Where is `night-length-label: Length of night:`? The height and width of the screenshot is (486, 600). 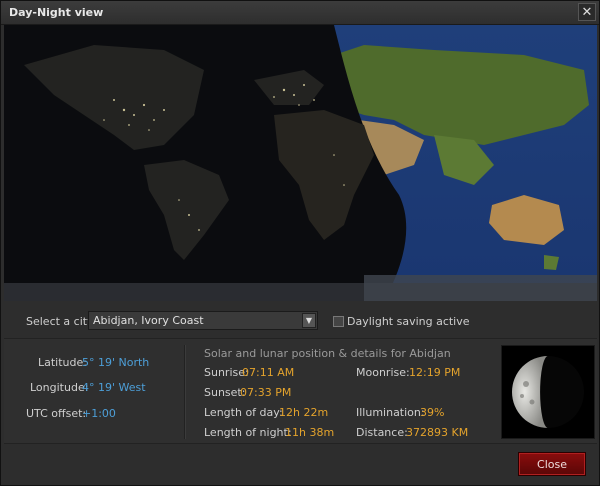 night-length-label: Length of night: is located at coordinates (248, 432).